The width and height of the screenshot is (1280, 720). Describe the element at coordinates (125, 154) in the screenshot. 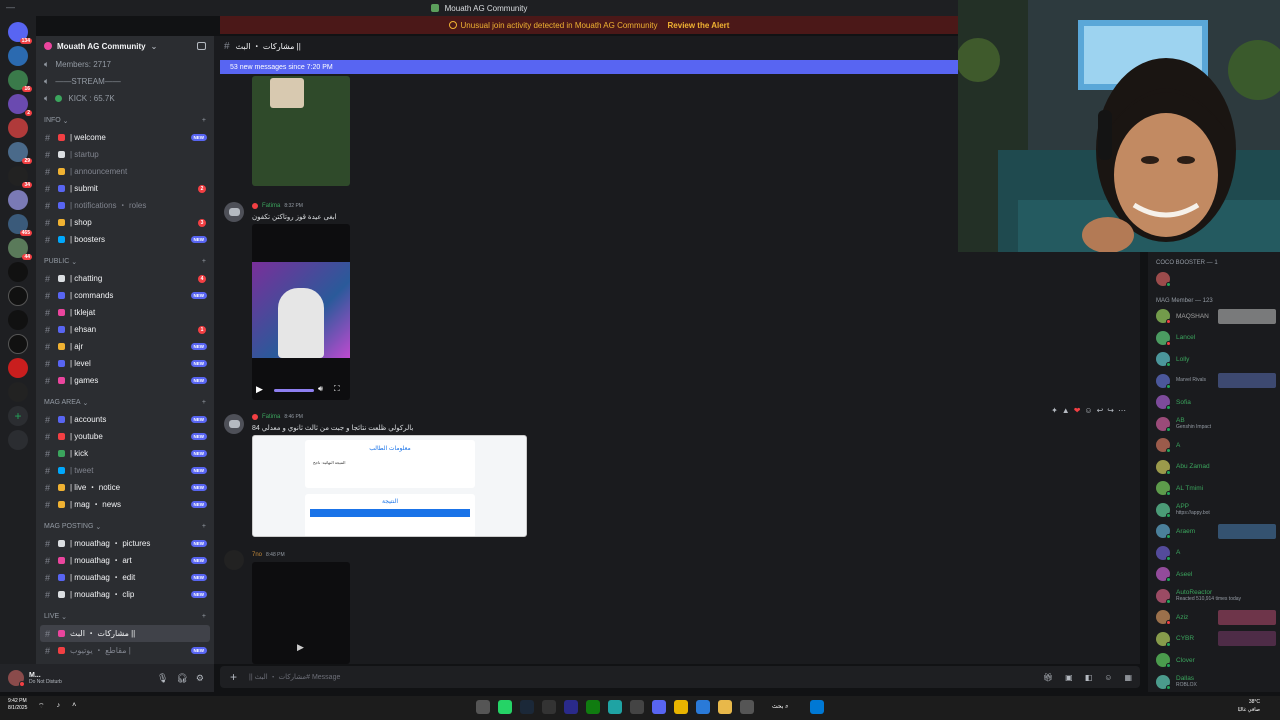

I see `channel-item: # | startup` at that location.